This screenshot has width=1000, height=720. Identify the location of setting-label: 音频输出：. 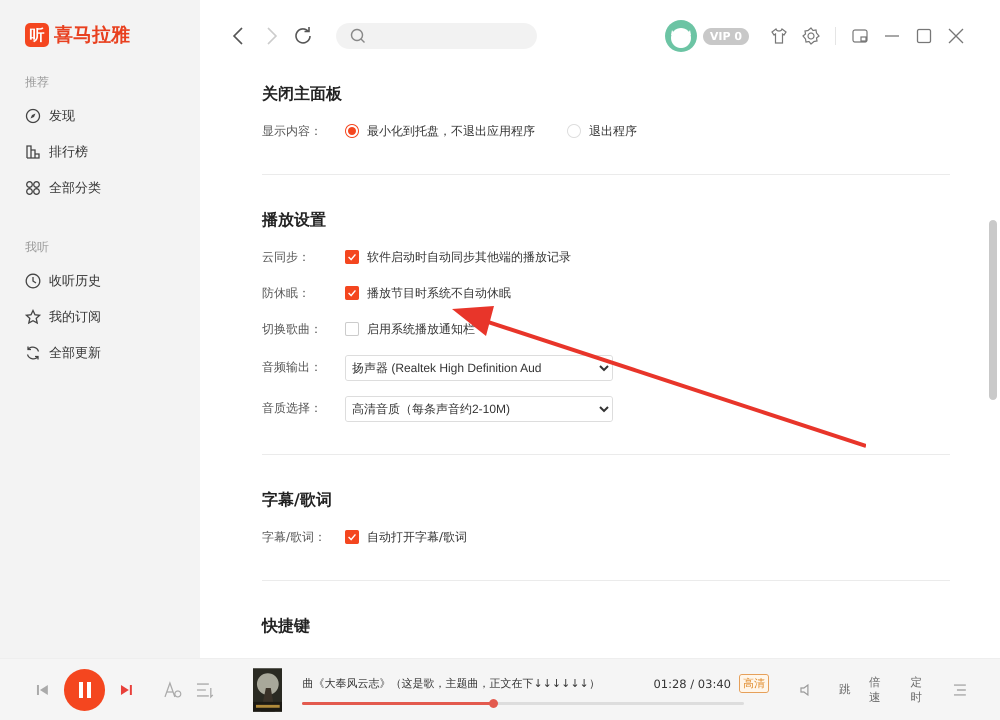
(292, 367).